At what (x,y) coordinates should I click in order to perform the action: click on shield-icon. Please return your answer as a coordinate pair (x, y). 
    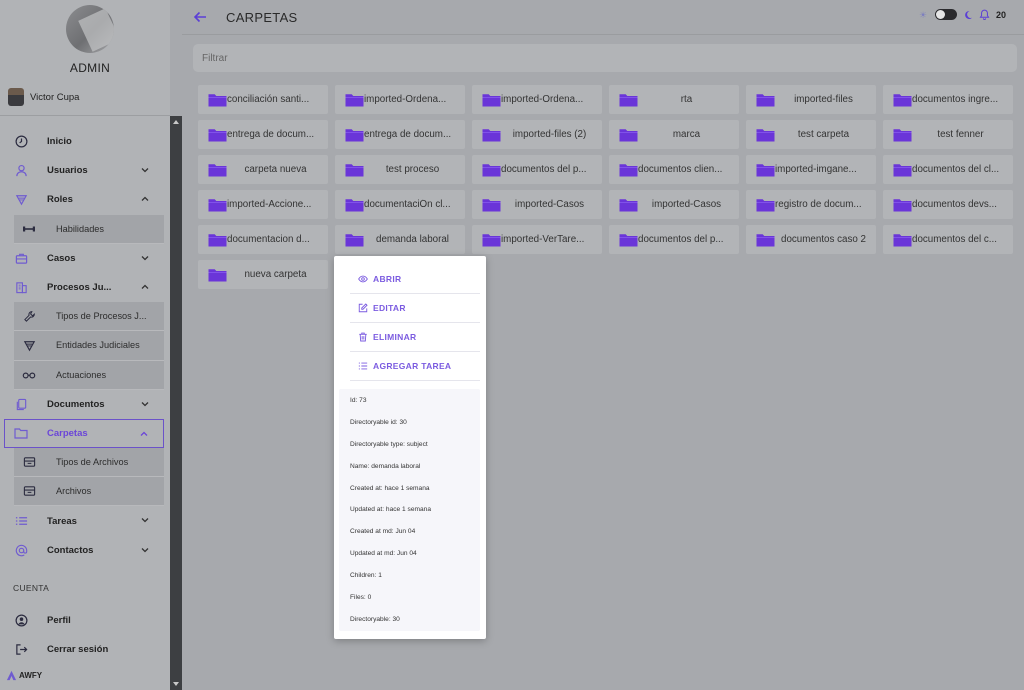
    Looking at the image, I should click on (29, 345).